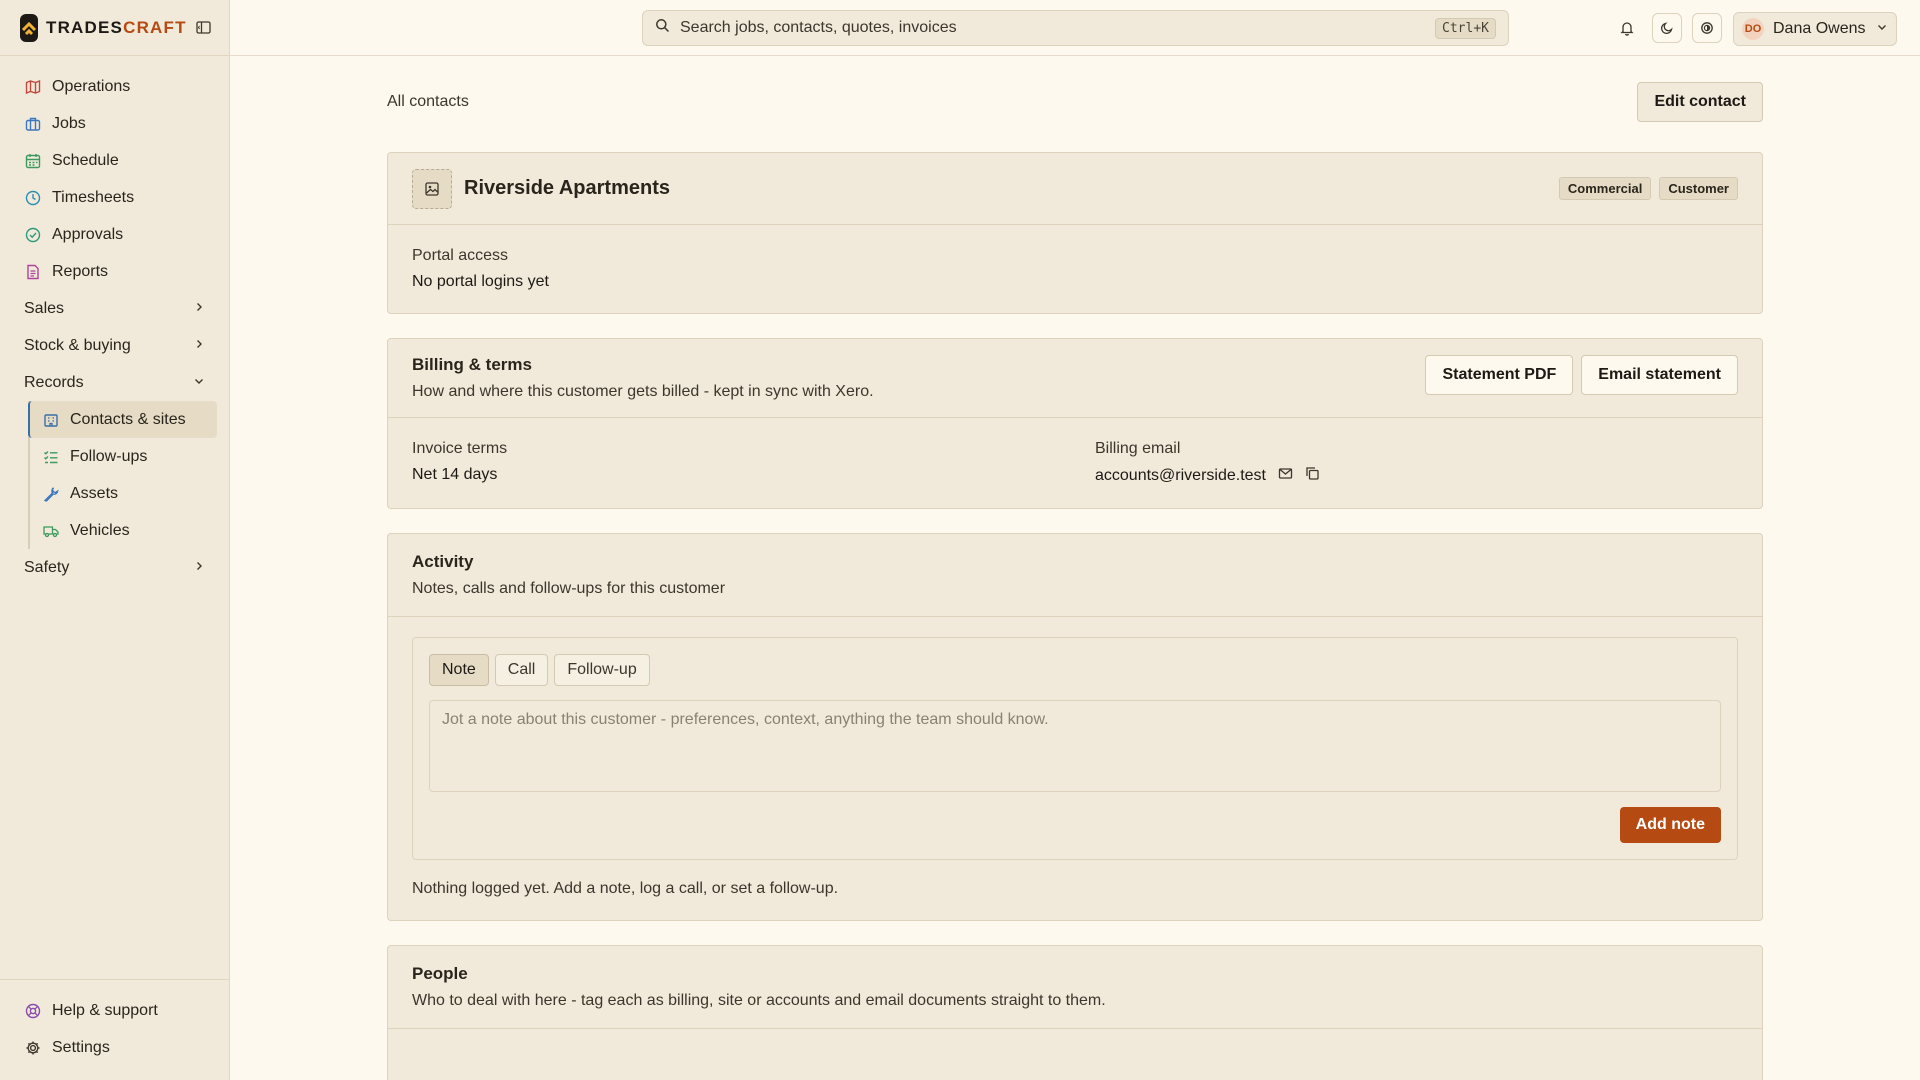 Image resolution: width=1920 pixels, height=1080 pixels. Describe the element at coordinates (1605, 188) in the screenshot. I see `badge-commercial: Commercial` at that location.